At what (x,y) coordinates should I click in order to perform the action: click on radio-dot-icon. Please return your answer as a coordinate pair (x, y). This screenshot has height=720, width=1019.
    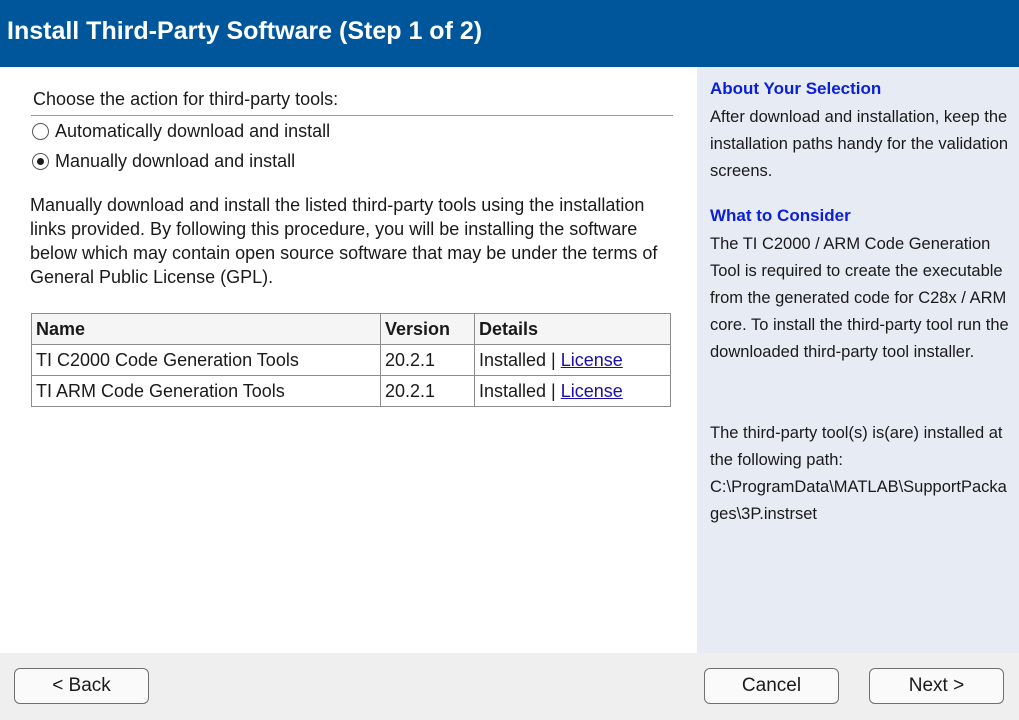
    Looking at the image, I should click on (40, 161).